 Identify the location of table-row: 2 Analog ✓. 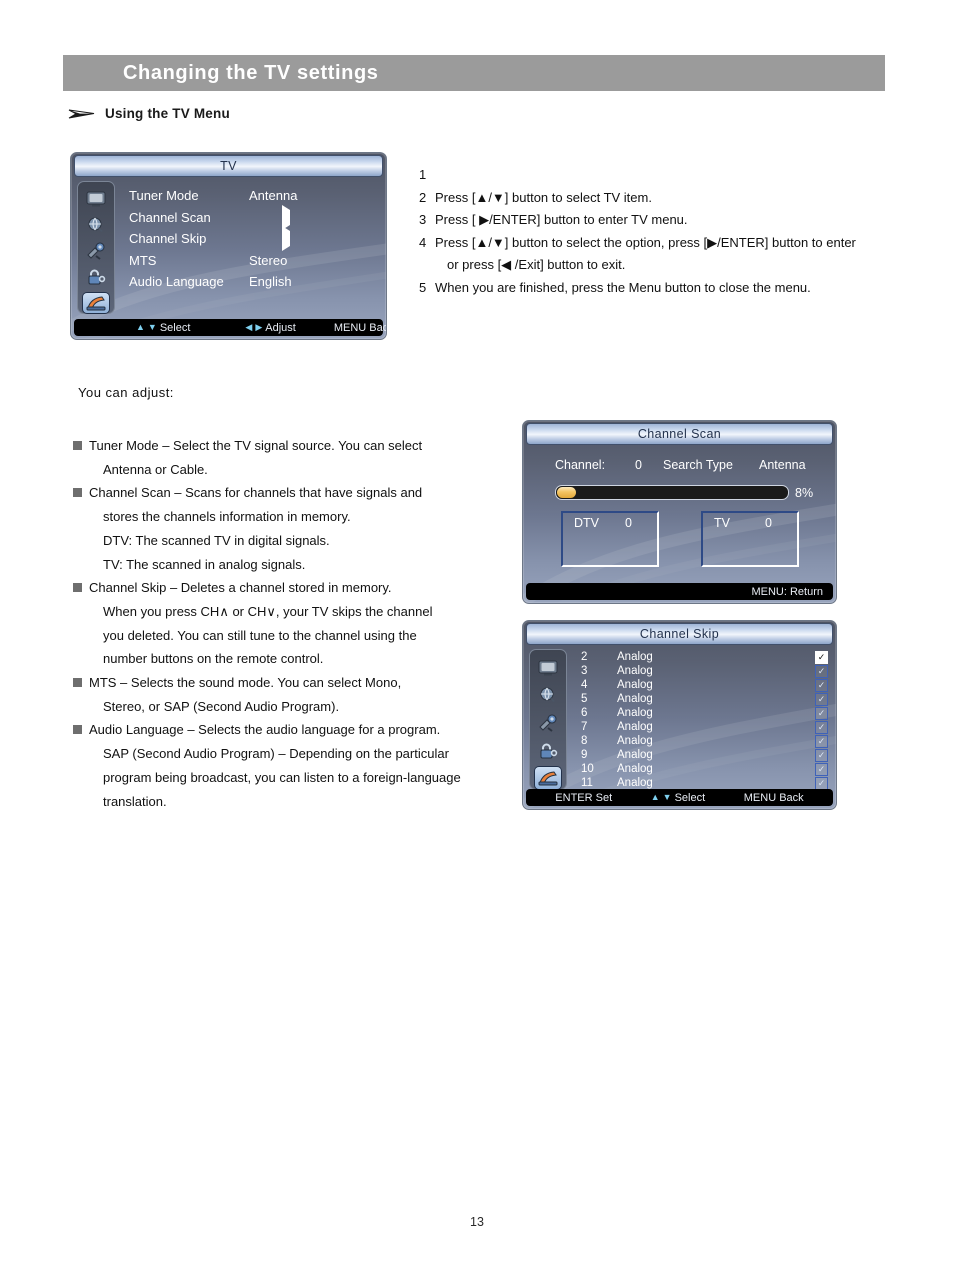
(700, 657).